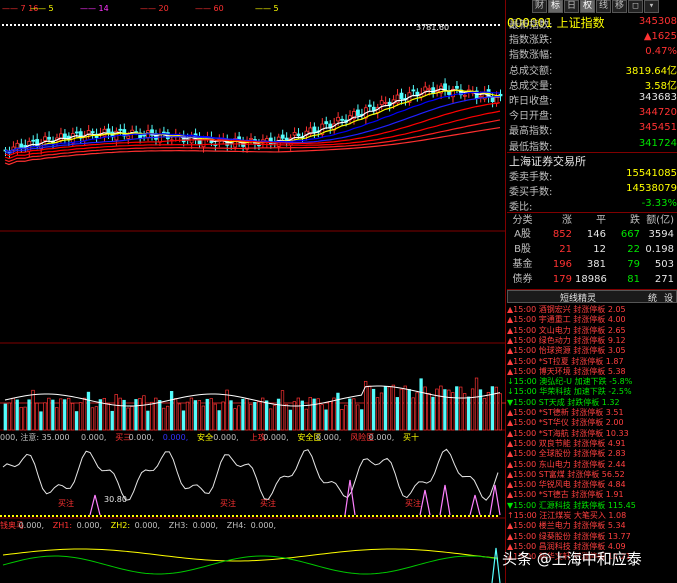 This screenshot has height=583, width=677. What do you see at coordinates (592, 474) in the screenshot?
I see `alert-item: ▲15:00 ST富煤 封涨停板 56.52` at bounding box center [592, 474].